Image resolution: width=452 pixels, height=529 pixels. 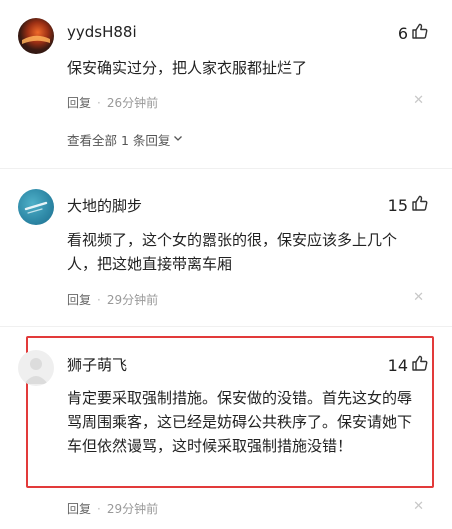 I want to click on like-button: 6, so click(x=414, y=33).